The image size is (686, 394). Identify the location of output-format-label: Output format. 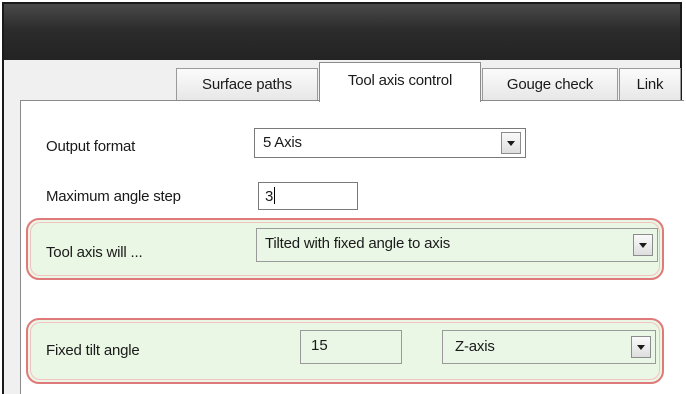
(91, 146).